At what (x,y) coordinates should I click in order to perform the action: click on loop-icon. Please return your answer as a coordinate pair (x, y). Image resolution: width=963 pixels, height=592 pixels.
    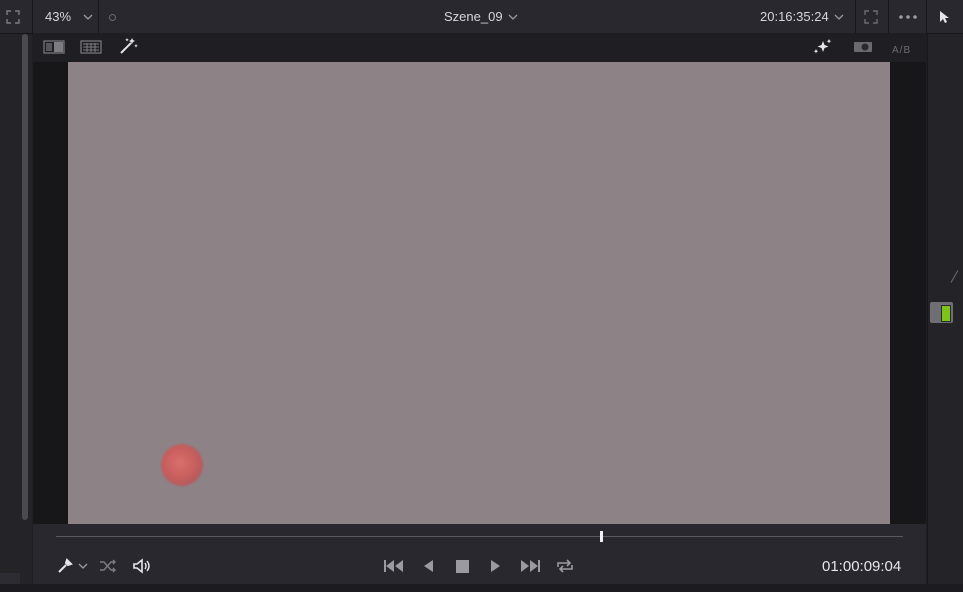
    Looking at the image, I should click on (565, 566).